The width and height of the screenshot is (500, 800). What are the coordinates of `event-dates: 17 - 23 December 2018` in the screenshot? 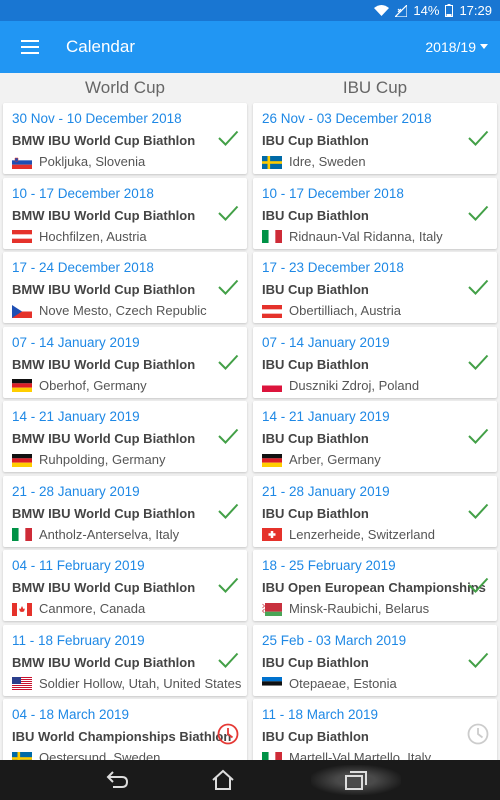 It's located at (333, 267).